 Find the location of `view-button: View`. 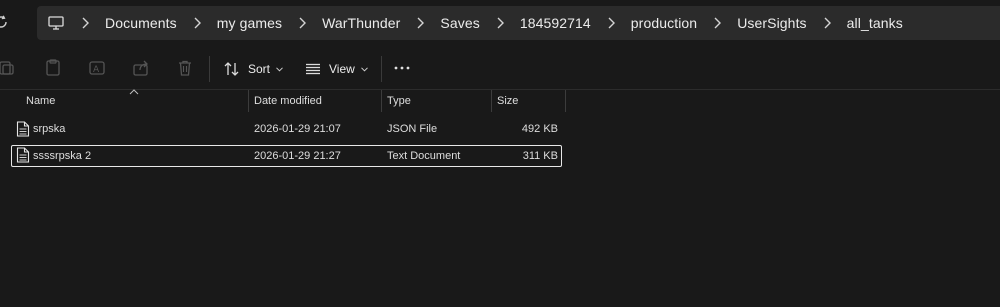

view-button: View is located at coordinates (336, 69).